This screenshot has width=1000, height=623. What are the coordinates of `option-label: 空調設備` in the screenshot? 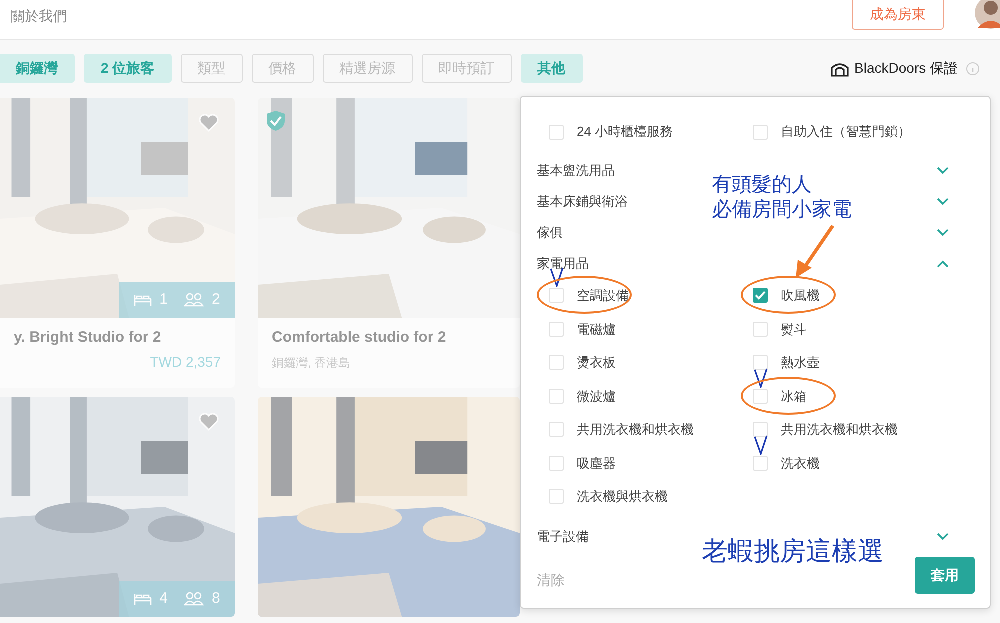 It's located at (603, 296).